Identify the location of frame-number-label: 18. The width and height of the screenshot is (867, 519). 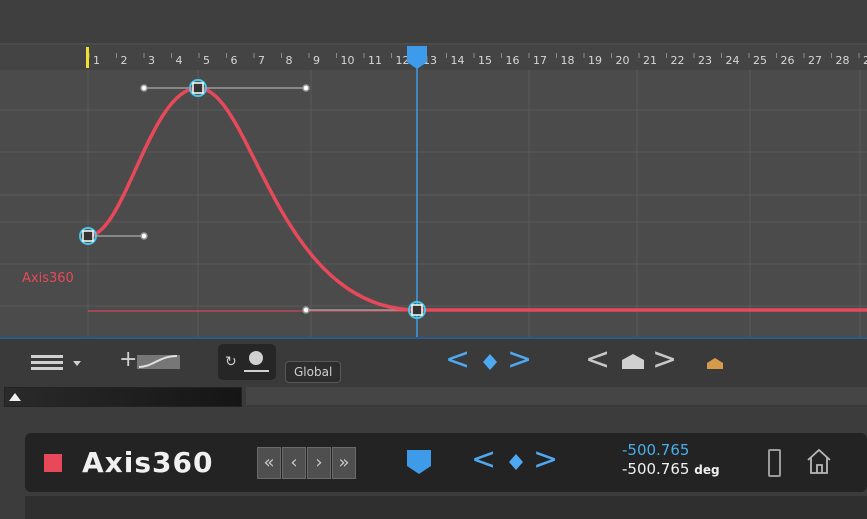
(568, 60).